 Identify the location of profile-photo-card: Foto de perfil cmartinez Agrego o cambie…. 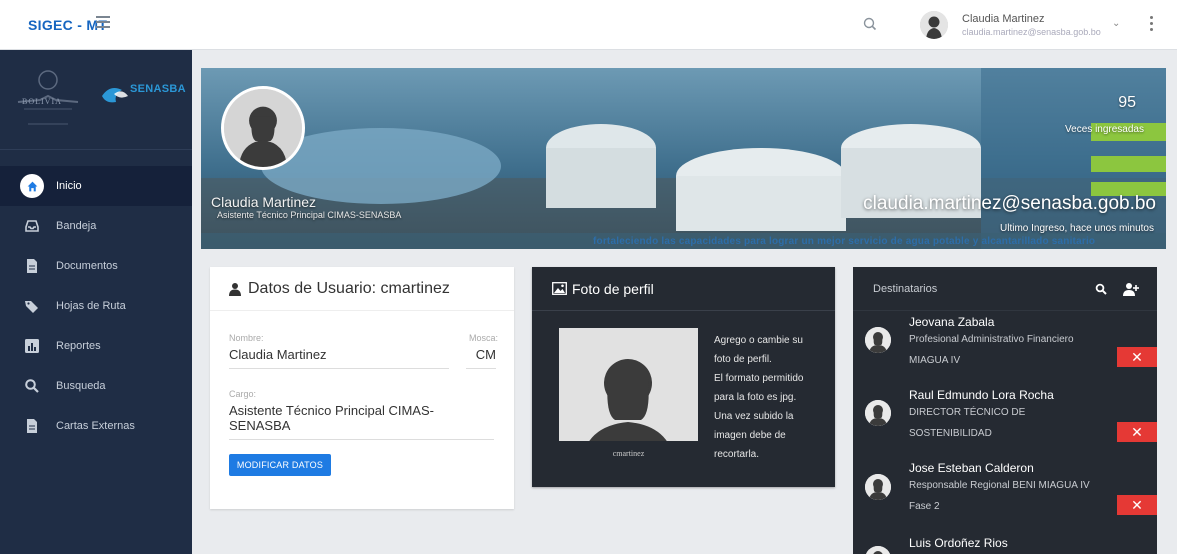
(683, 377).